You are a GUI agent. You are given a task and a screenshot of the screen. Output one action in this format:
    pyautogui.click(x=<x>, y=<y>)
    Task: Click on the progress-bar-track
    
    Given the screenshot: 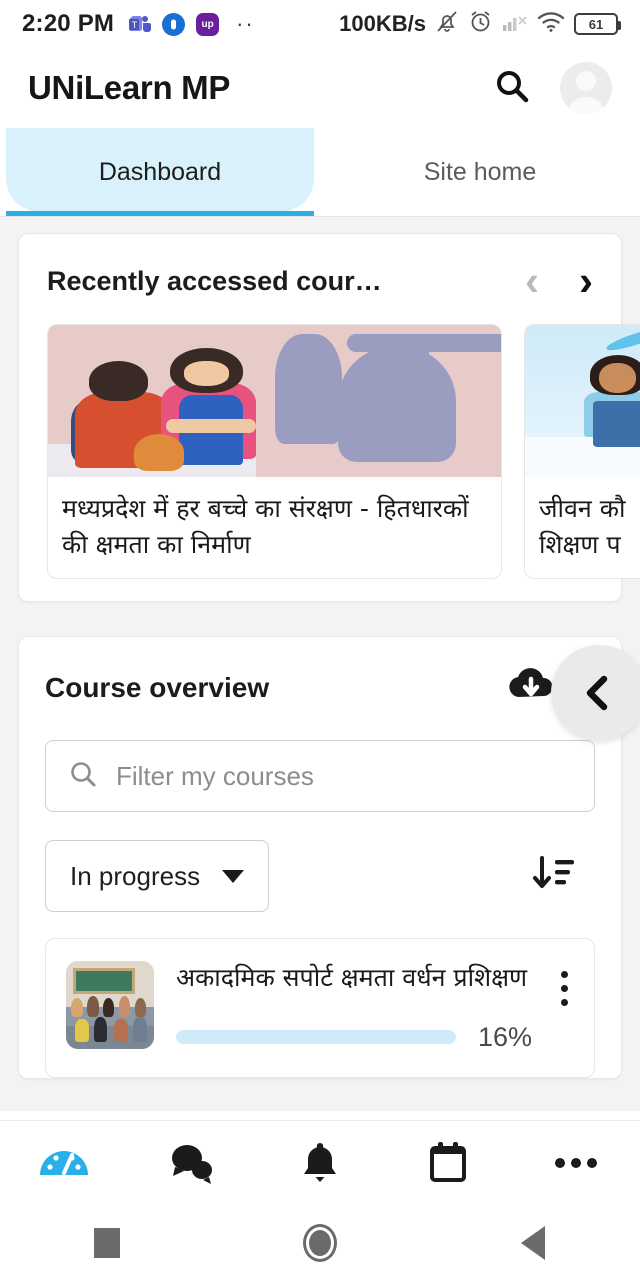 What is the action you would take?
    pyautogui.click(x=316, y=1037)
    